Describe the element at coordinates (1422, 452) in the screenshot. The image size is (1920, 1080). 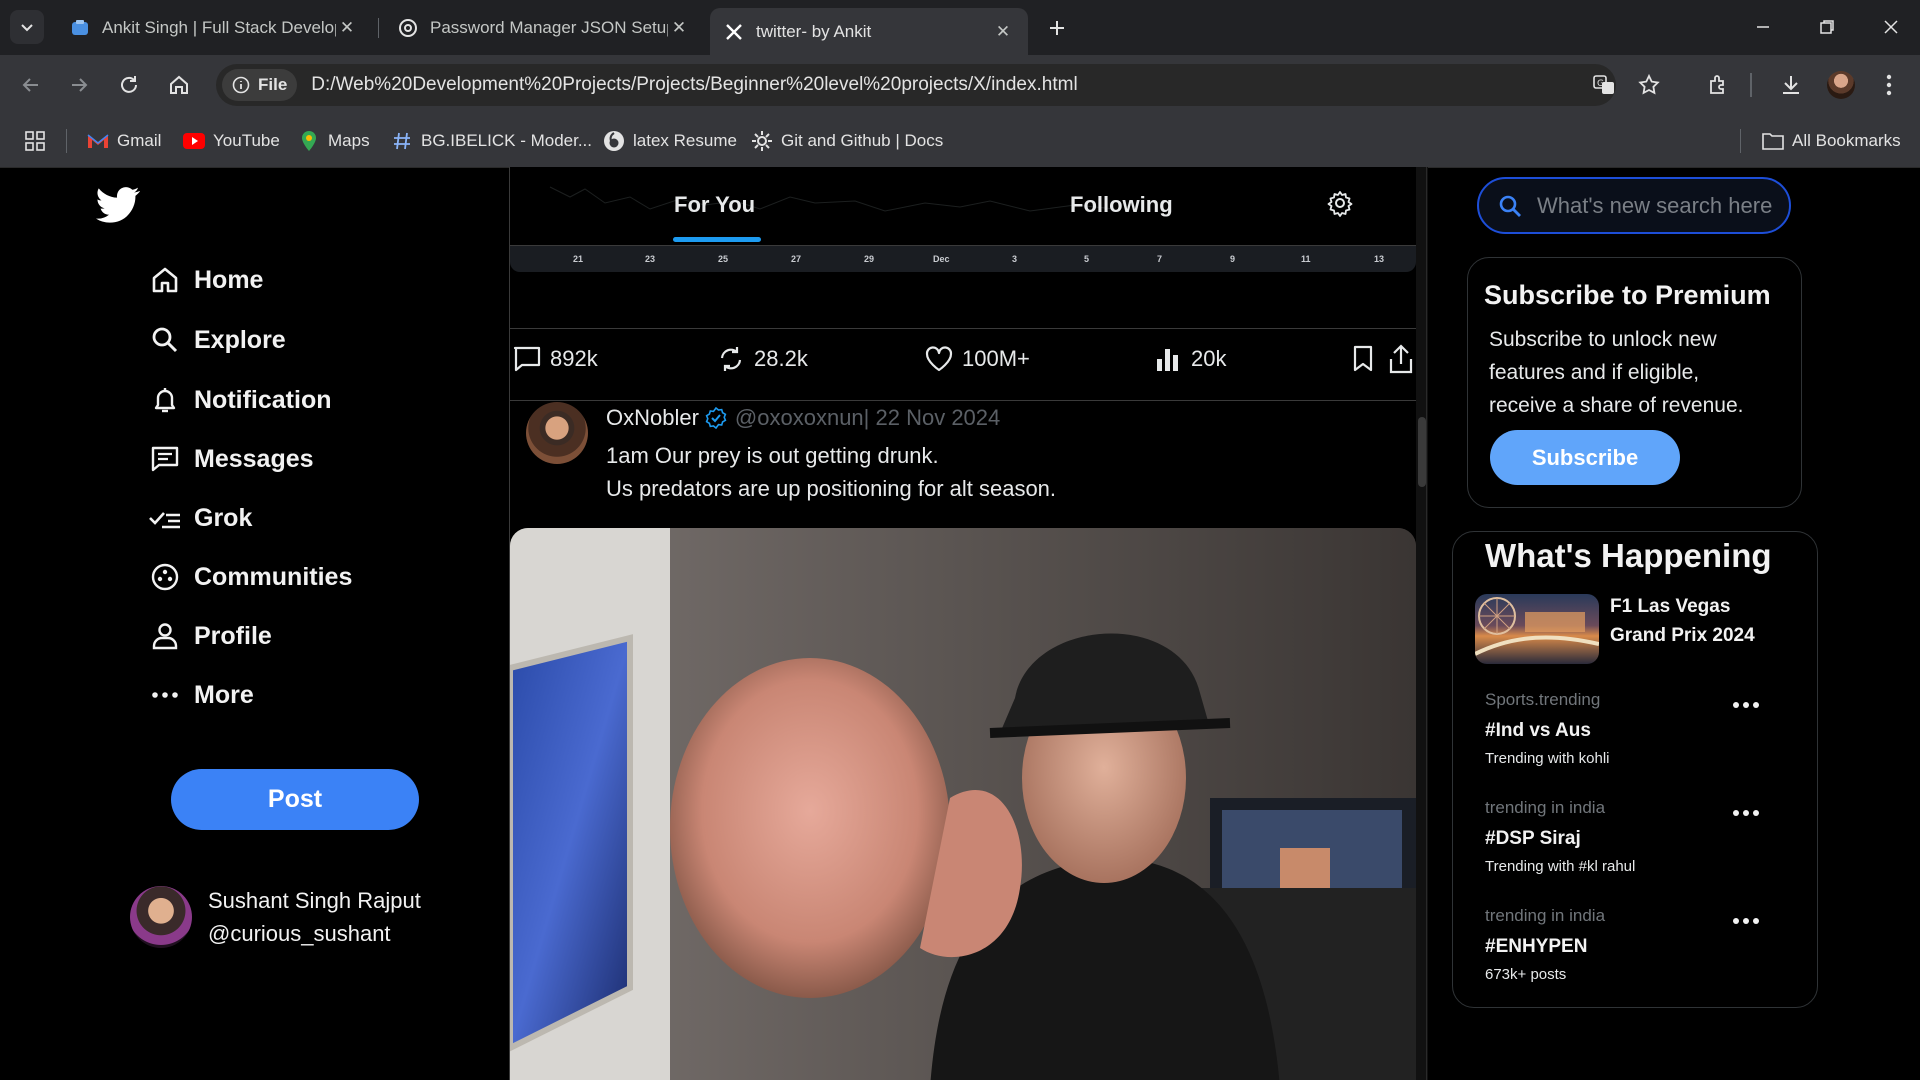
I see `scrollbar-thumb` at that location.